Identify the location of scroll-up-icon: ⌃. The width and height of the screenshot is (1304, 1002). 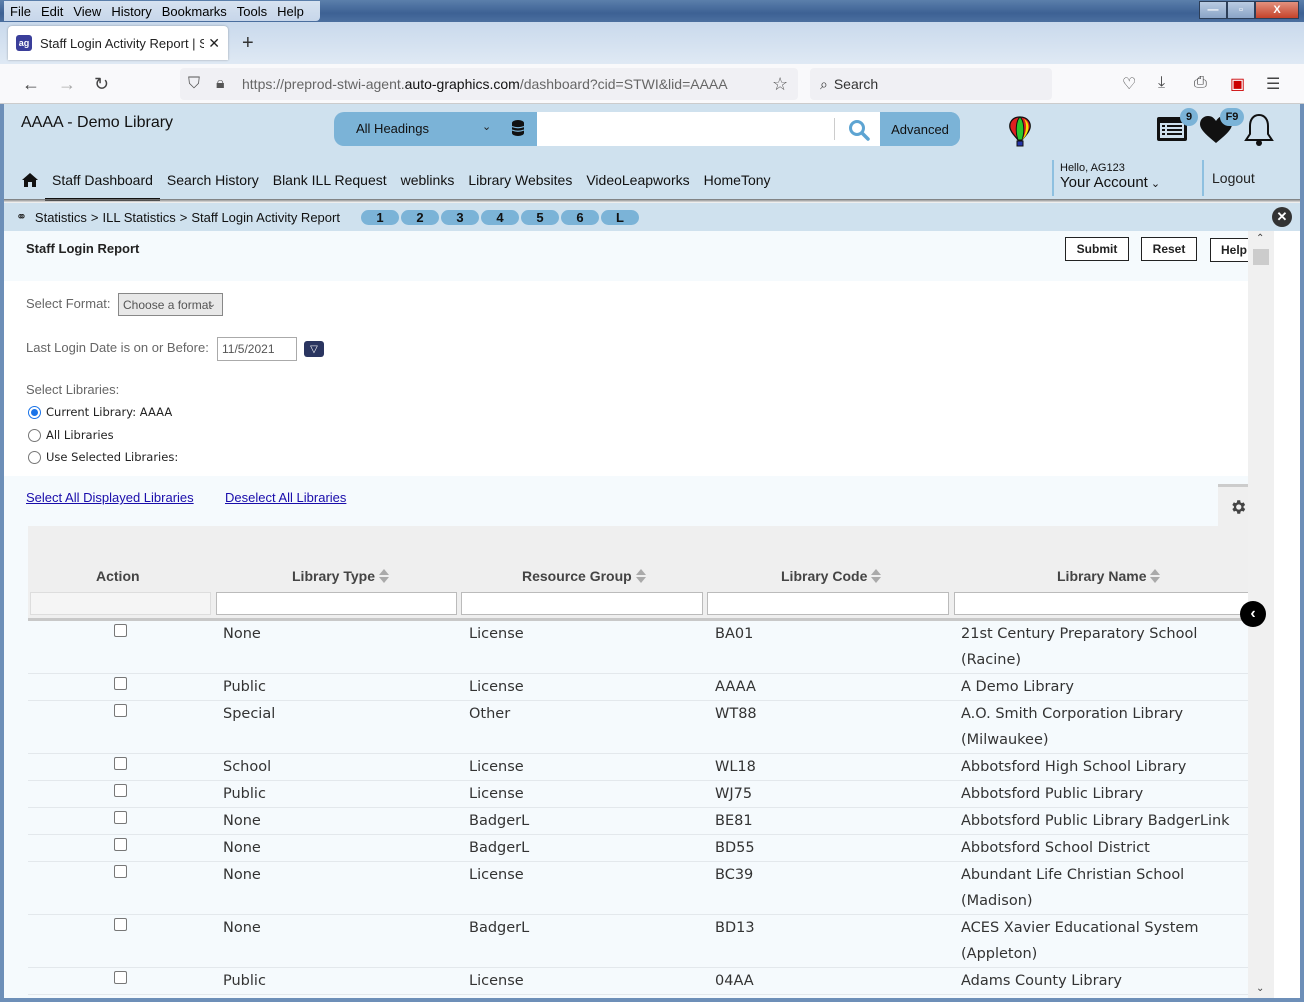
(1260, 238).